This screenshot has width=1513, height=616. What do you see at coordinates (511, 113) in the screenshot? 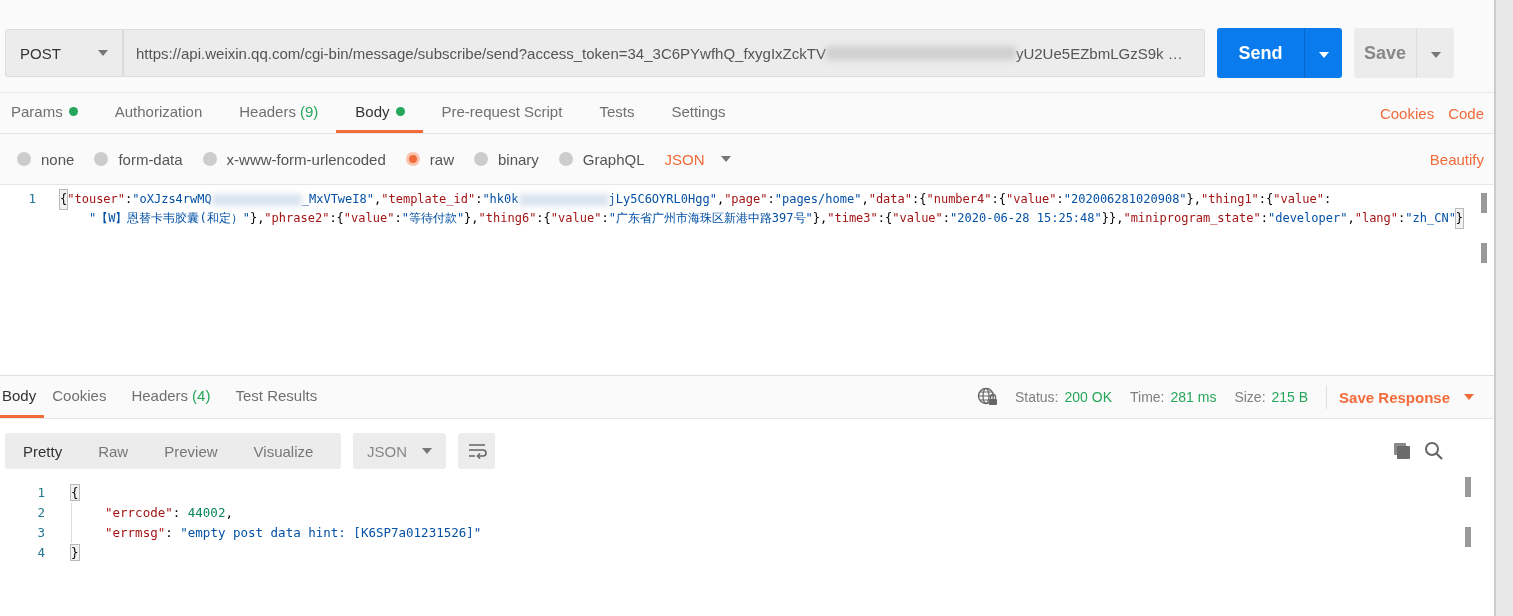
I see `request-tab: Pre-request Script` at bounding box center [511, 113].